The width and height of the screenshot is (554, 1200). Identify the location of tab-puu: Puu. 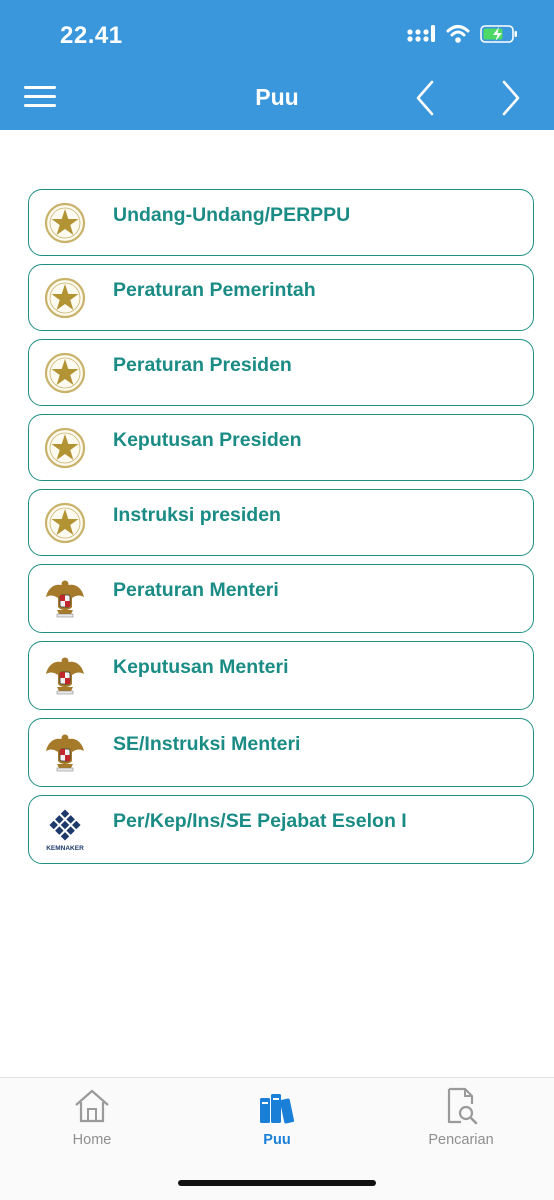
(277, 1117).